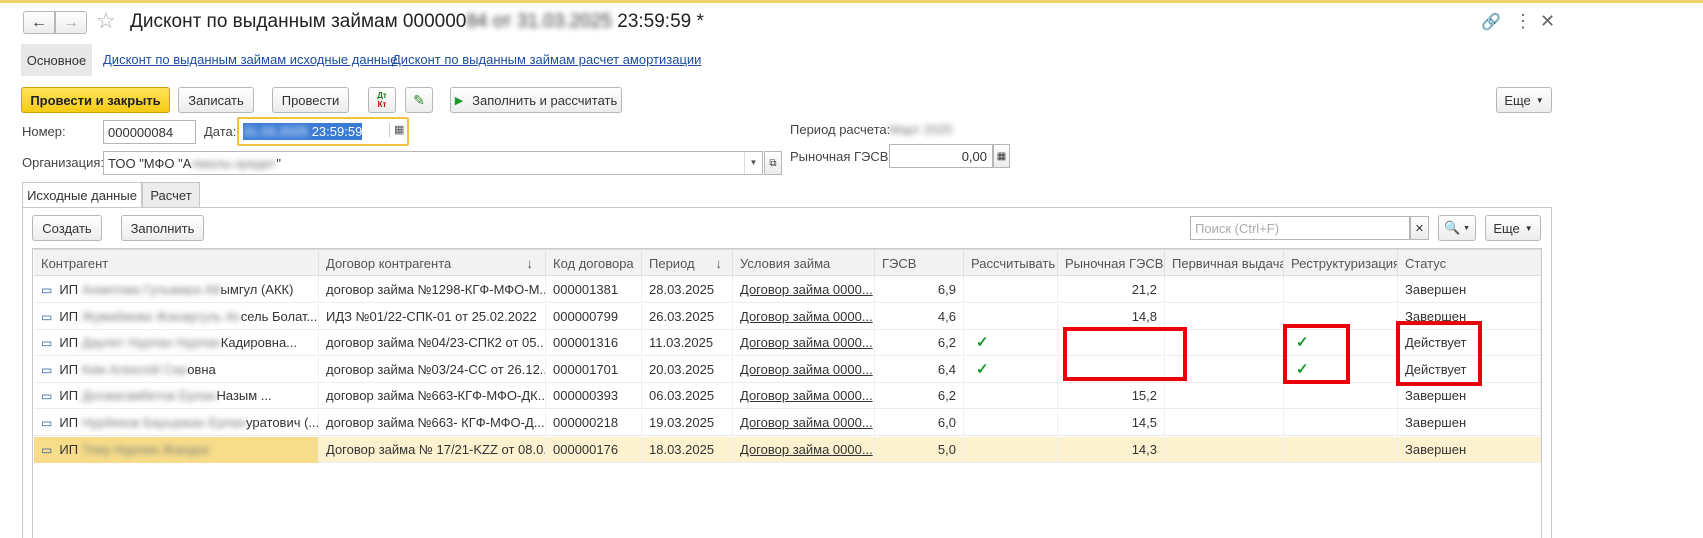 The width and height of the screenshot is (1703, 538). I want to click on col-status: Статус, so click(1469, 263).